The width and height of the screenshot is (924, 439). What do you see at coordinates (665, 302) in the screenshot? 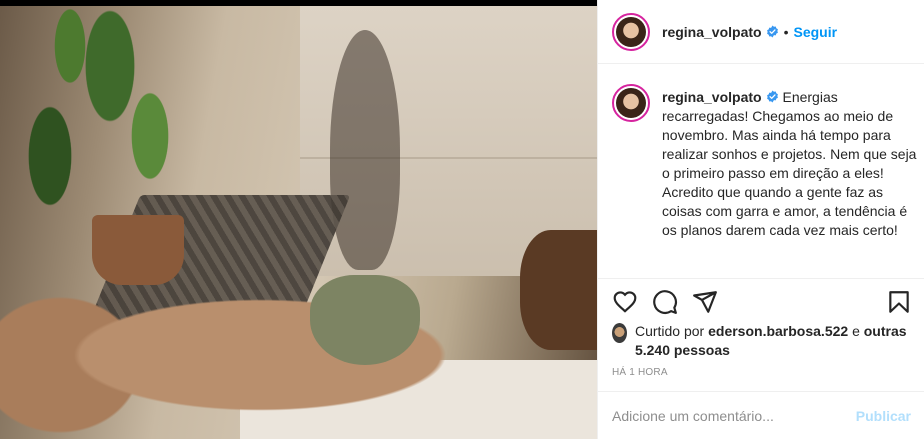
I see `comment-icon` at bounding box center [665, 302].